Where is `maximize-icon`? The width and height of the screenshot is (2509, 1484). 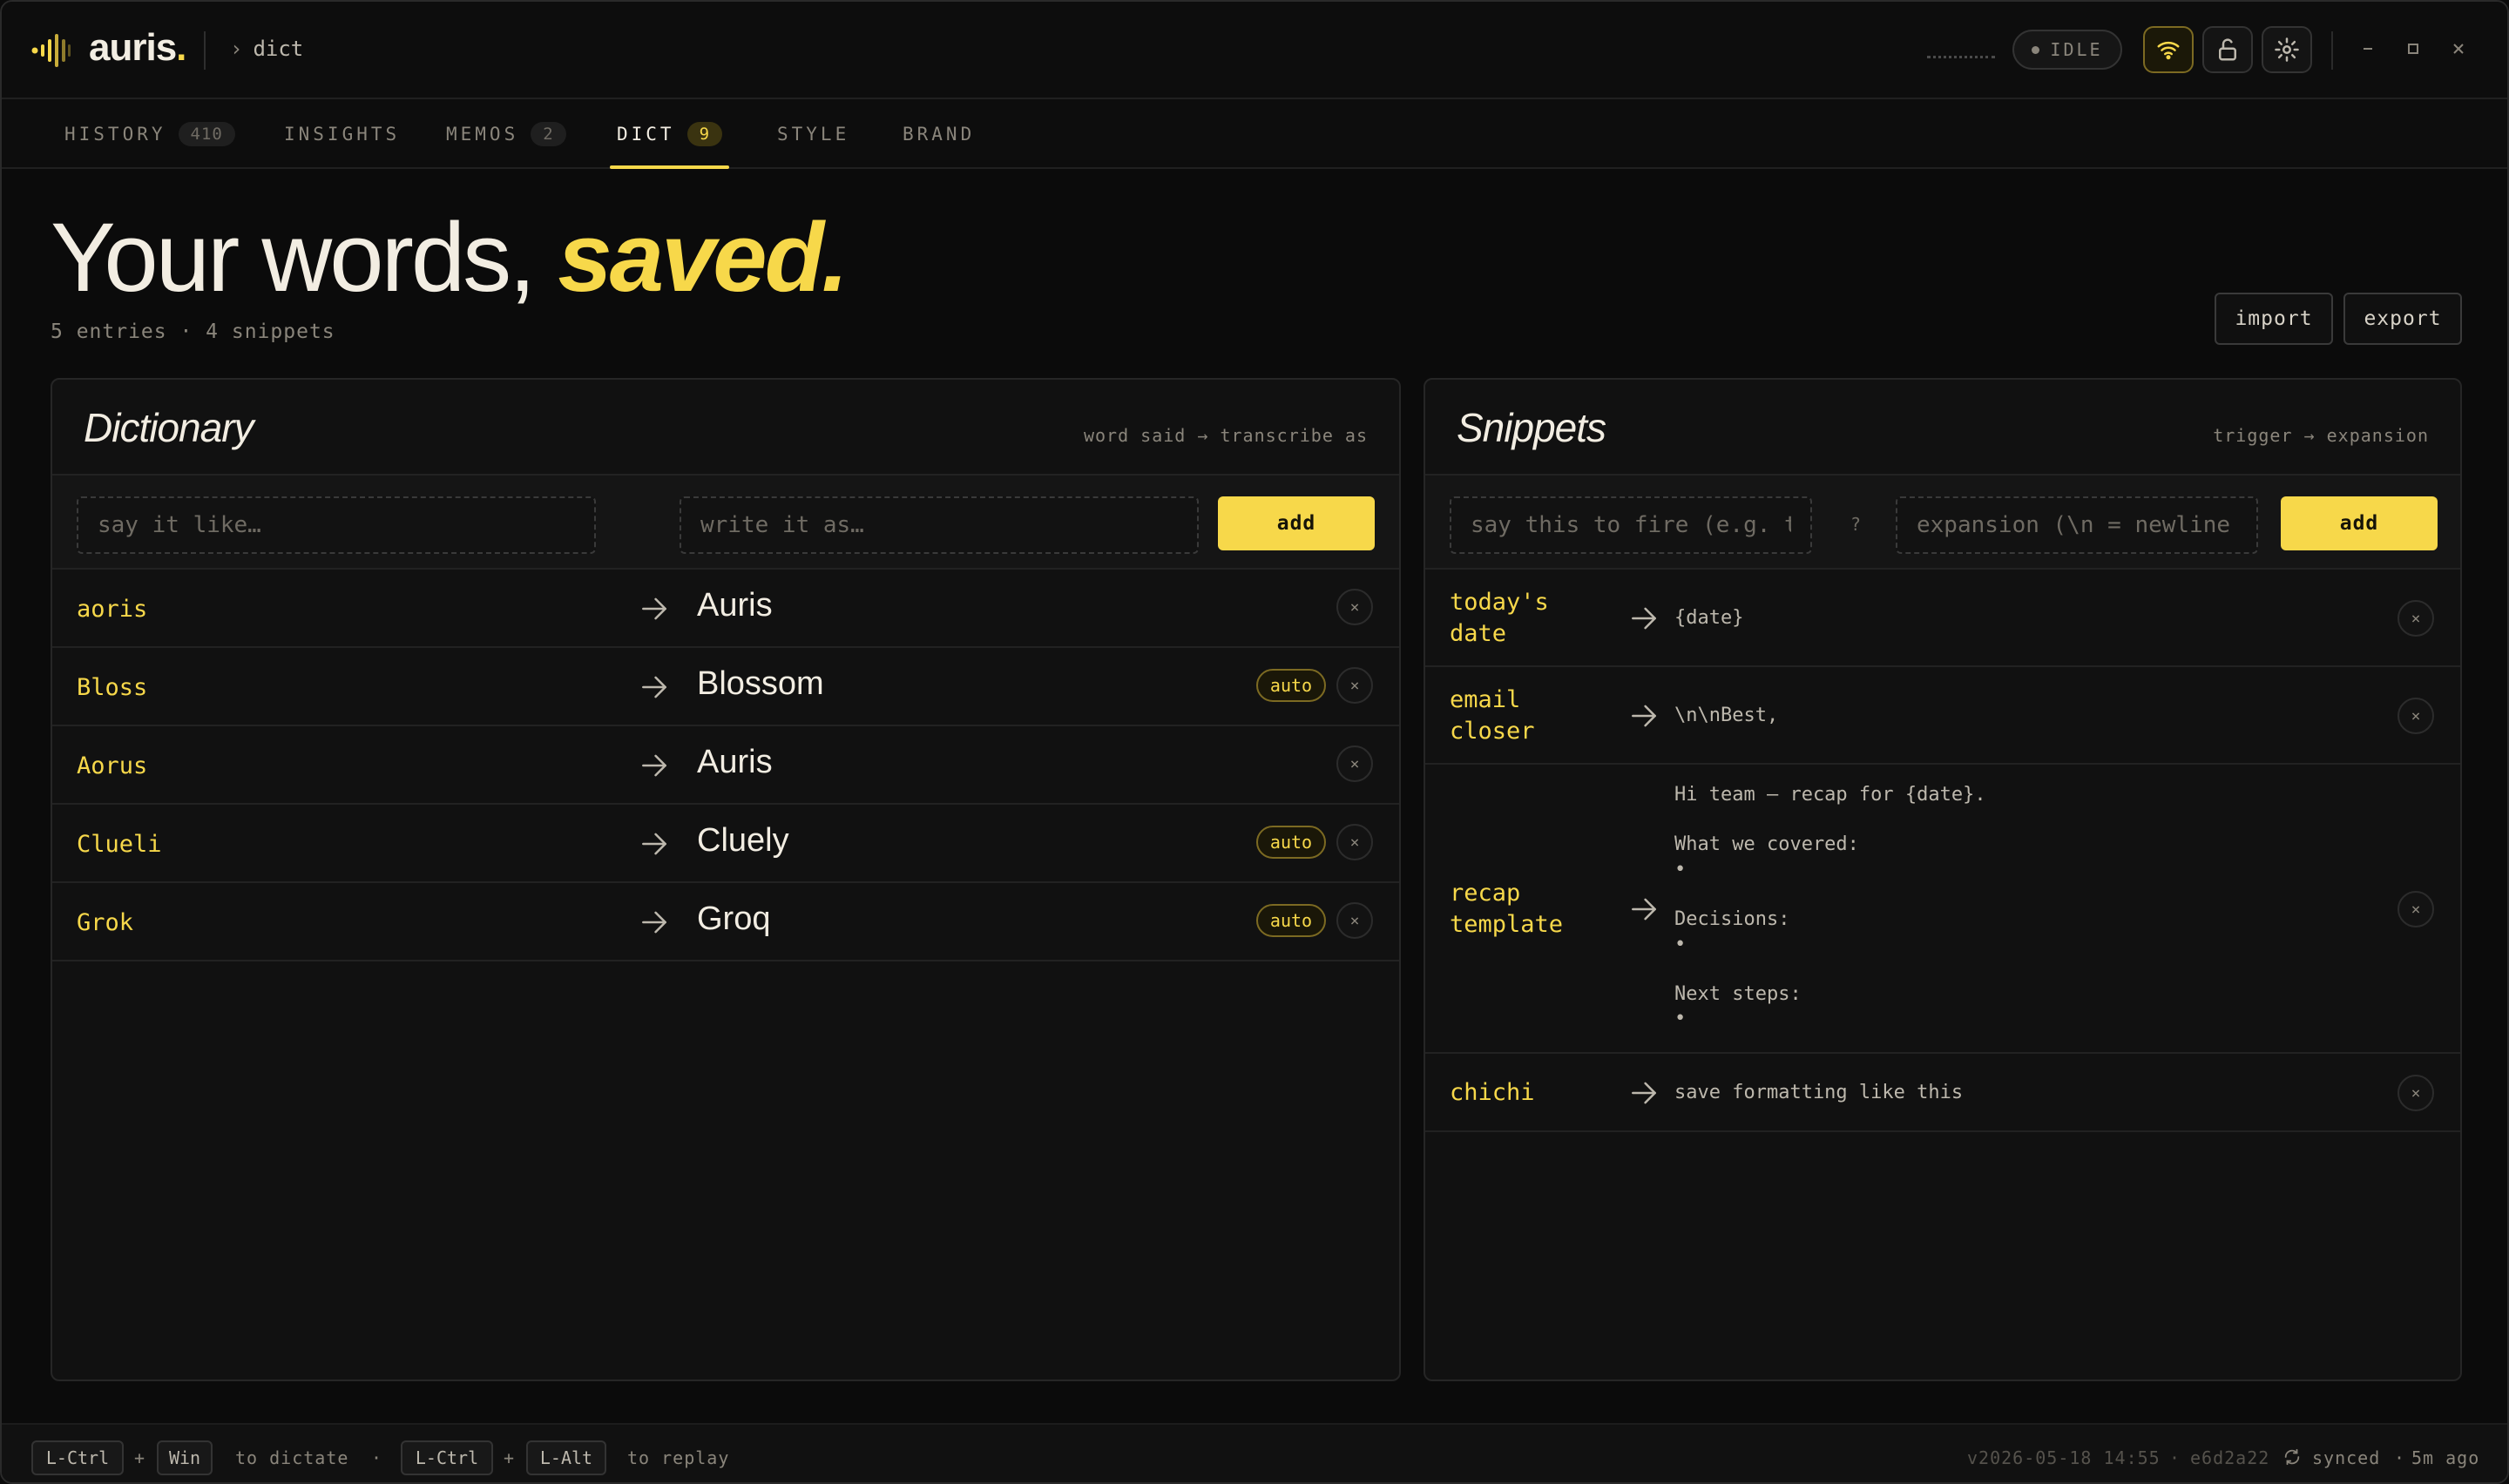
maximize-icon is located at coordinates (2413, 49).